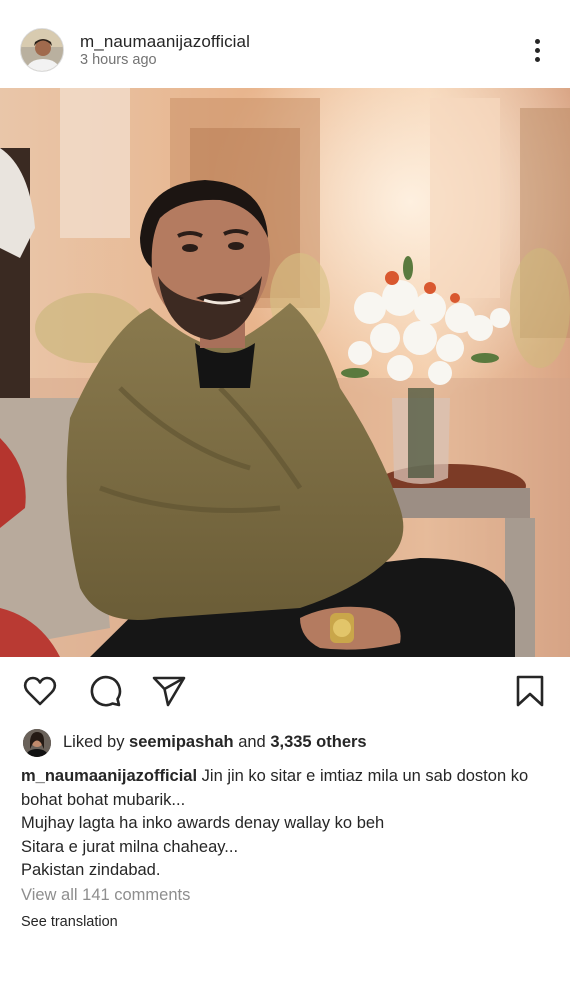 This screenshot has height=985, width=570. I want to click on liker-avatar, so click(37, 743).